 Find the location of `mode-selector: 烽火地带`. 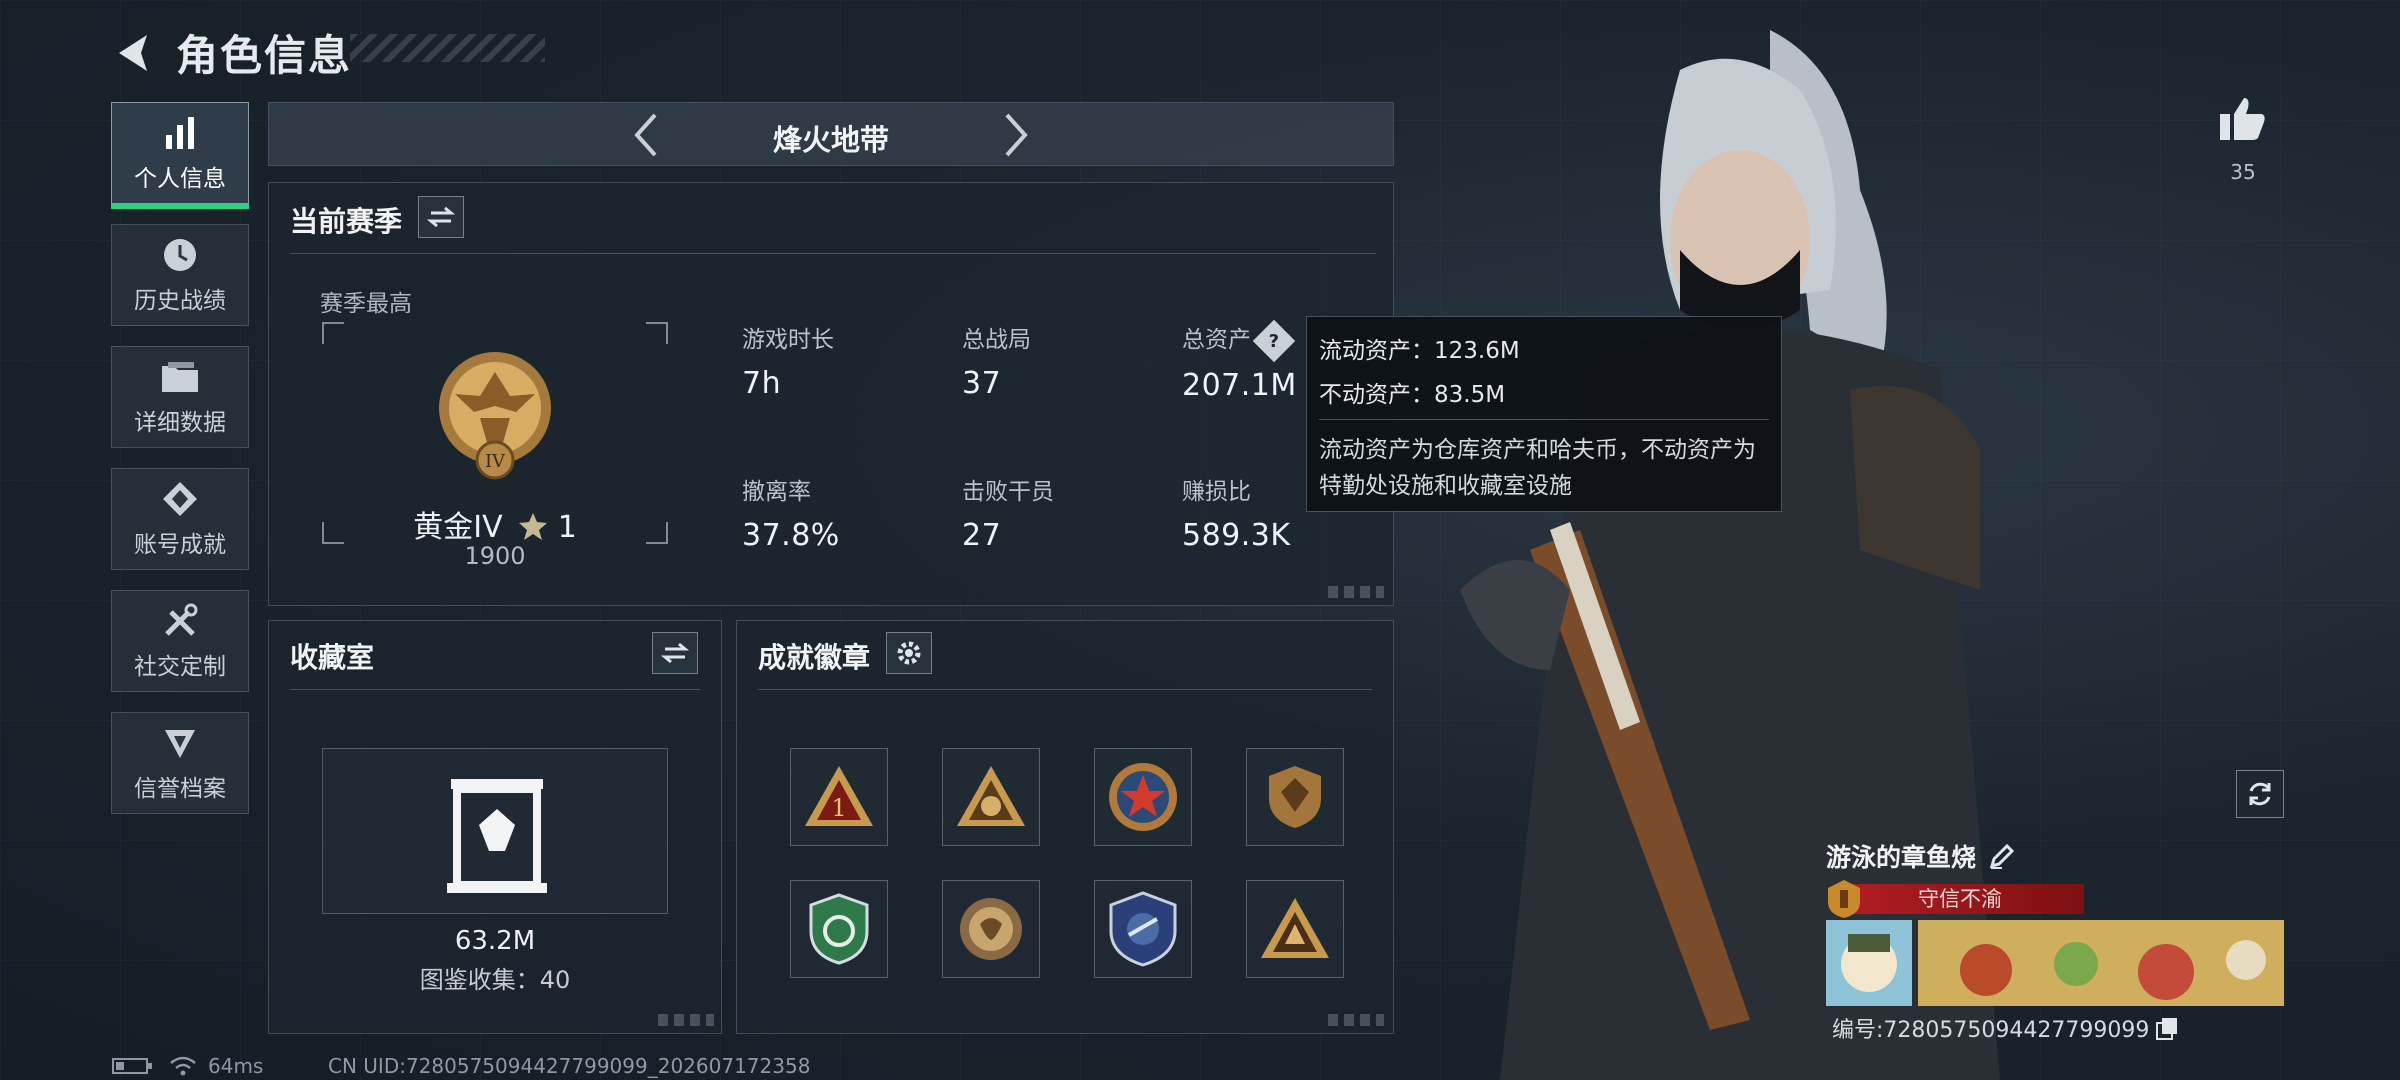

mode-selector: 烽火地带 is located at coordinates (831, 134).